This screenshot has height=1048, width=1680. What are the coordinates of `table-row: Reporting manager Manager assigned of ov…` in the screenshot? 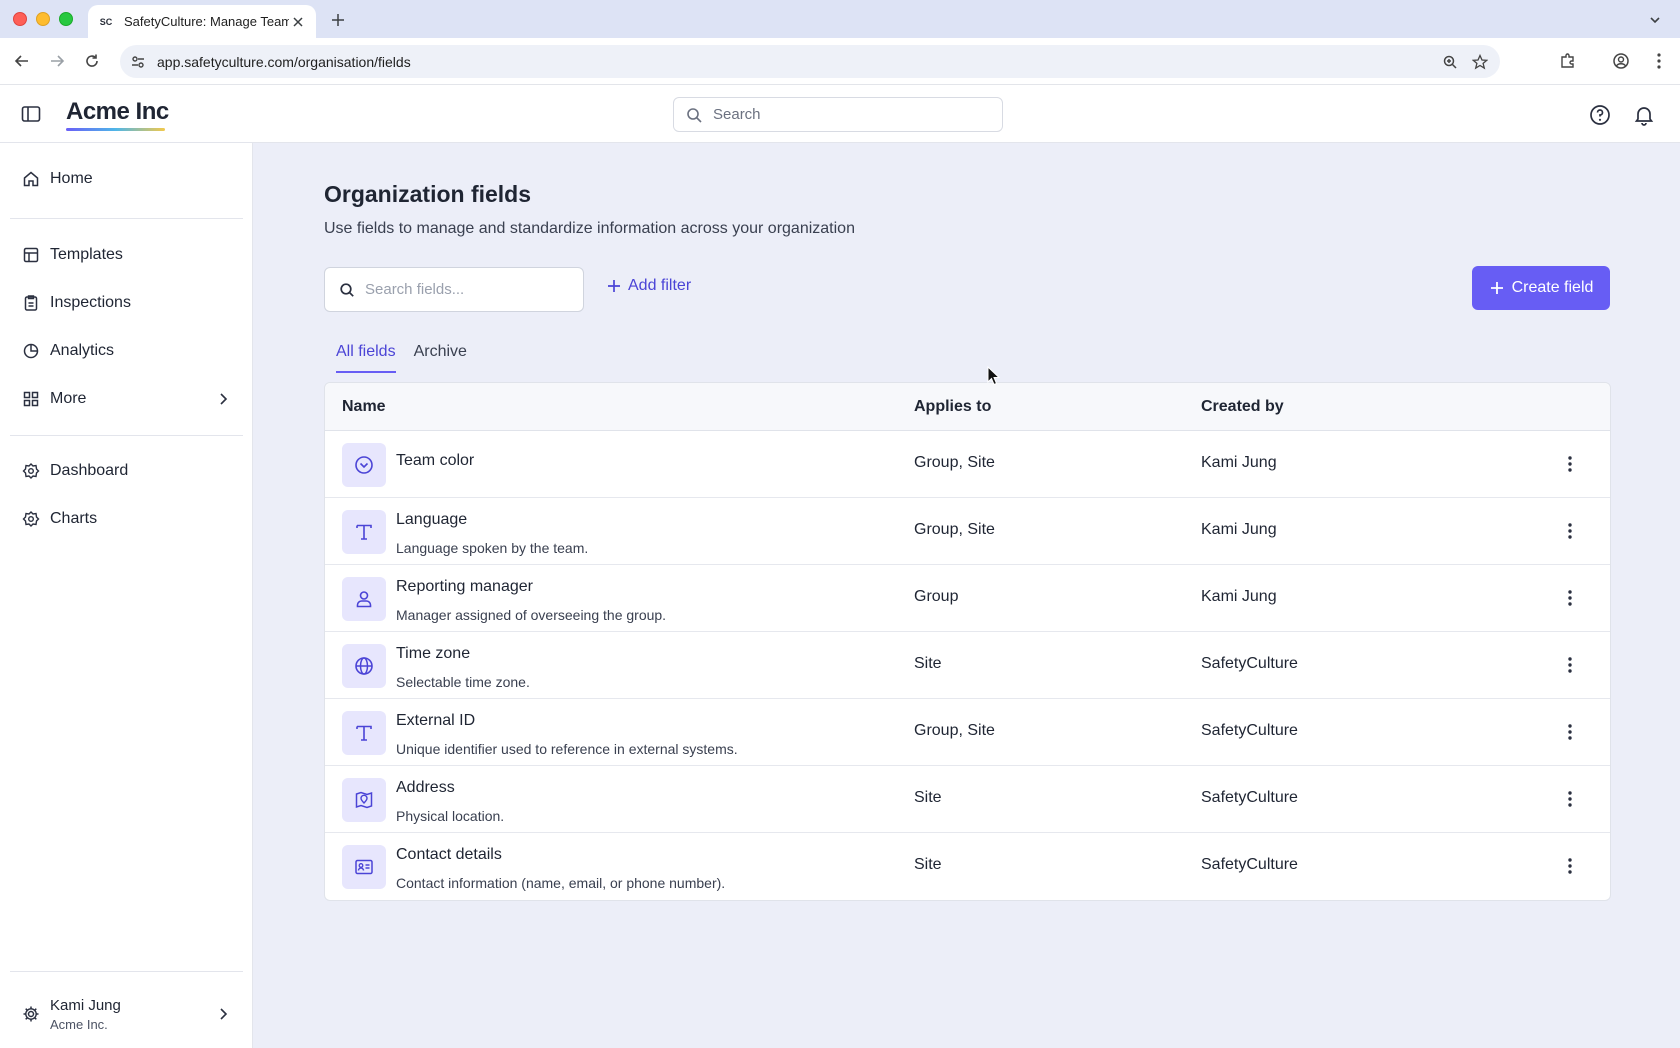 It's located at (967, 598).